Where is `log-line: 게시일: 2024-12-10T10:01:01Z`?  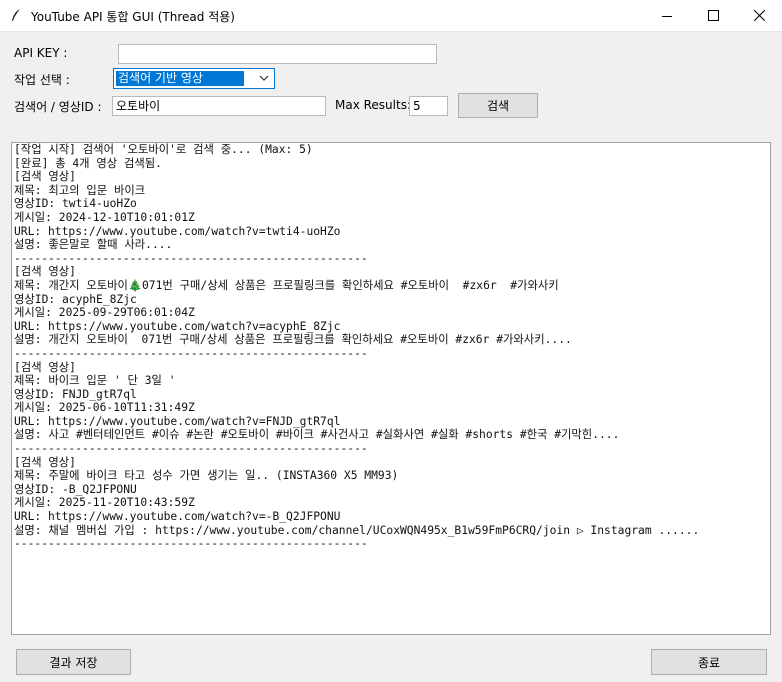 log-line: 게시일: 2024-12-10T10:01:01Z is located at coordinates (104, 217).